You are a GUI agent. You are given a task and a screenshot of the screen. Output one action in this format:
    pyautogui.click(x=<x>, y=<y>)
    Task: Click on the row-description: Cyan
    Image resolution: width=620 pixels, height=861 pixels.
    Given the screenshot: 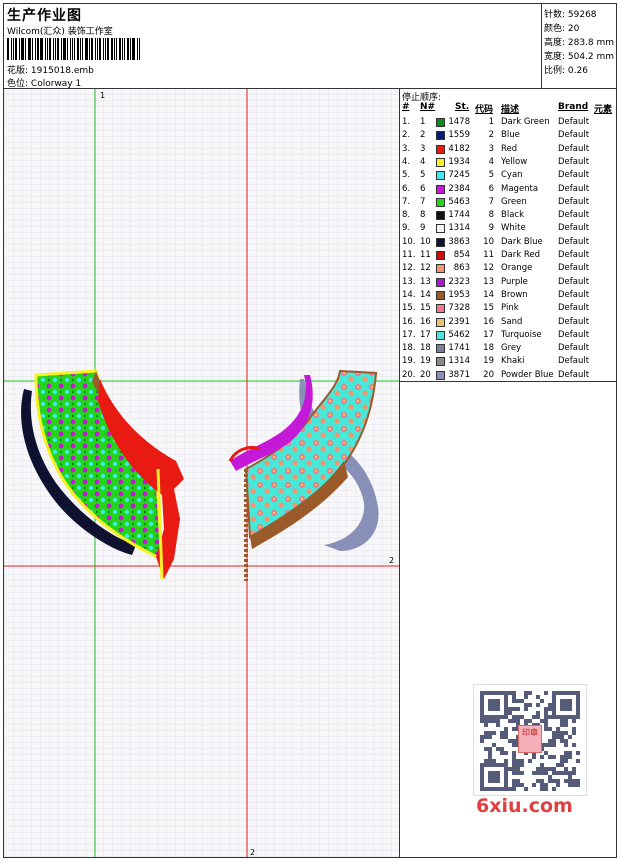 What is the action you would take?
    pyautogui.click(x=512, y=175)
    